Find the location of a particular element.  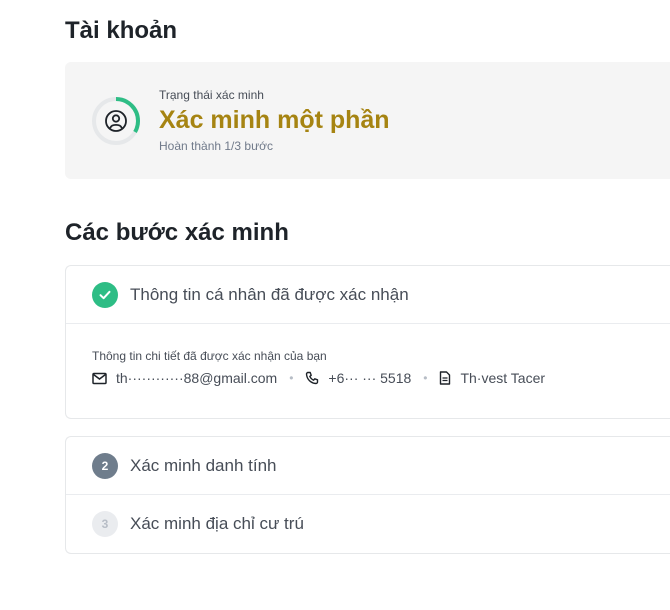

step-header-personal-info: Thông tin cá nhân đã được xác nhận is located at coordinates (368, 295).